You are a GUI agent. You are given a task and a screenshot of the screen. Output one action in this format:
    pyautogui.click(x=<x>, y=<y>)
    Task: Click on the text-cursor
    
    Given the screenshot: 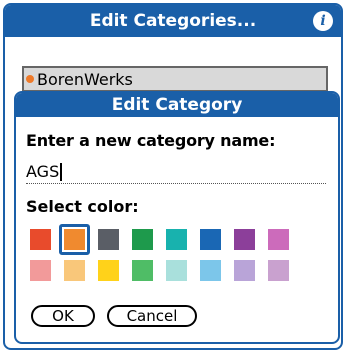 What is the action you would take?
    pyautogui.click(x=61, y=171)
    